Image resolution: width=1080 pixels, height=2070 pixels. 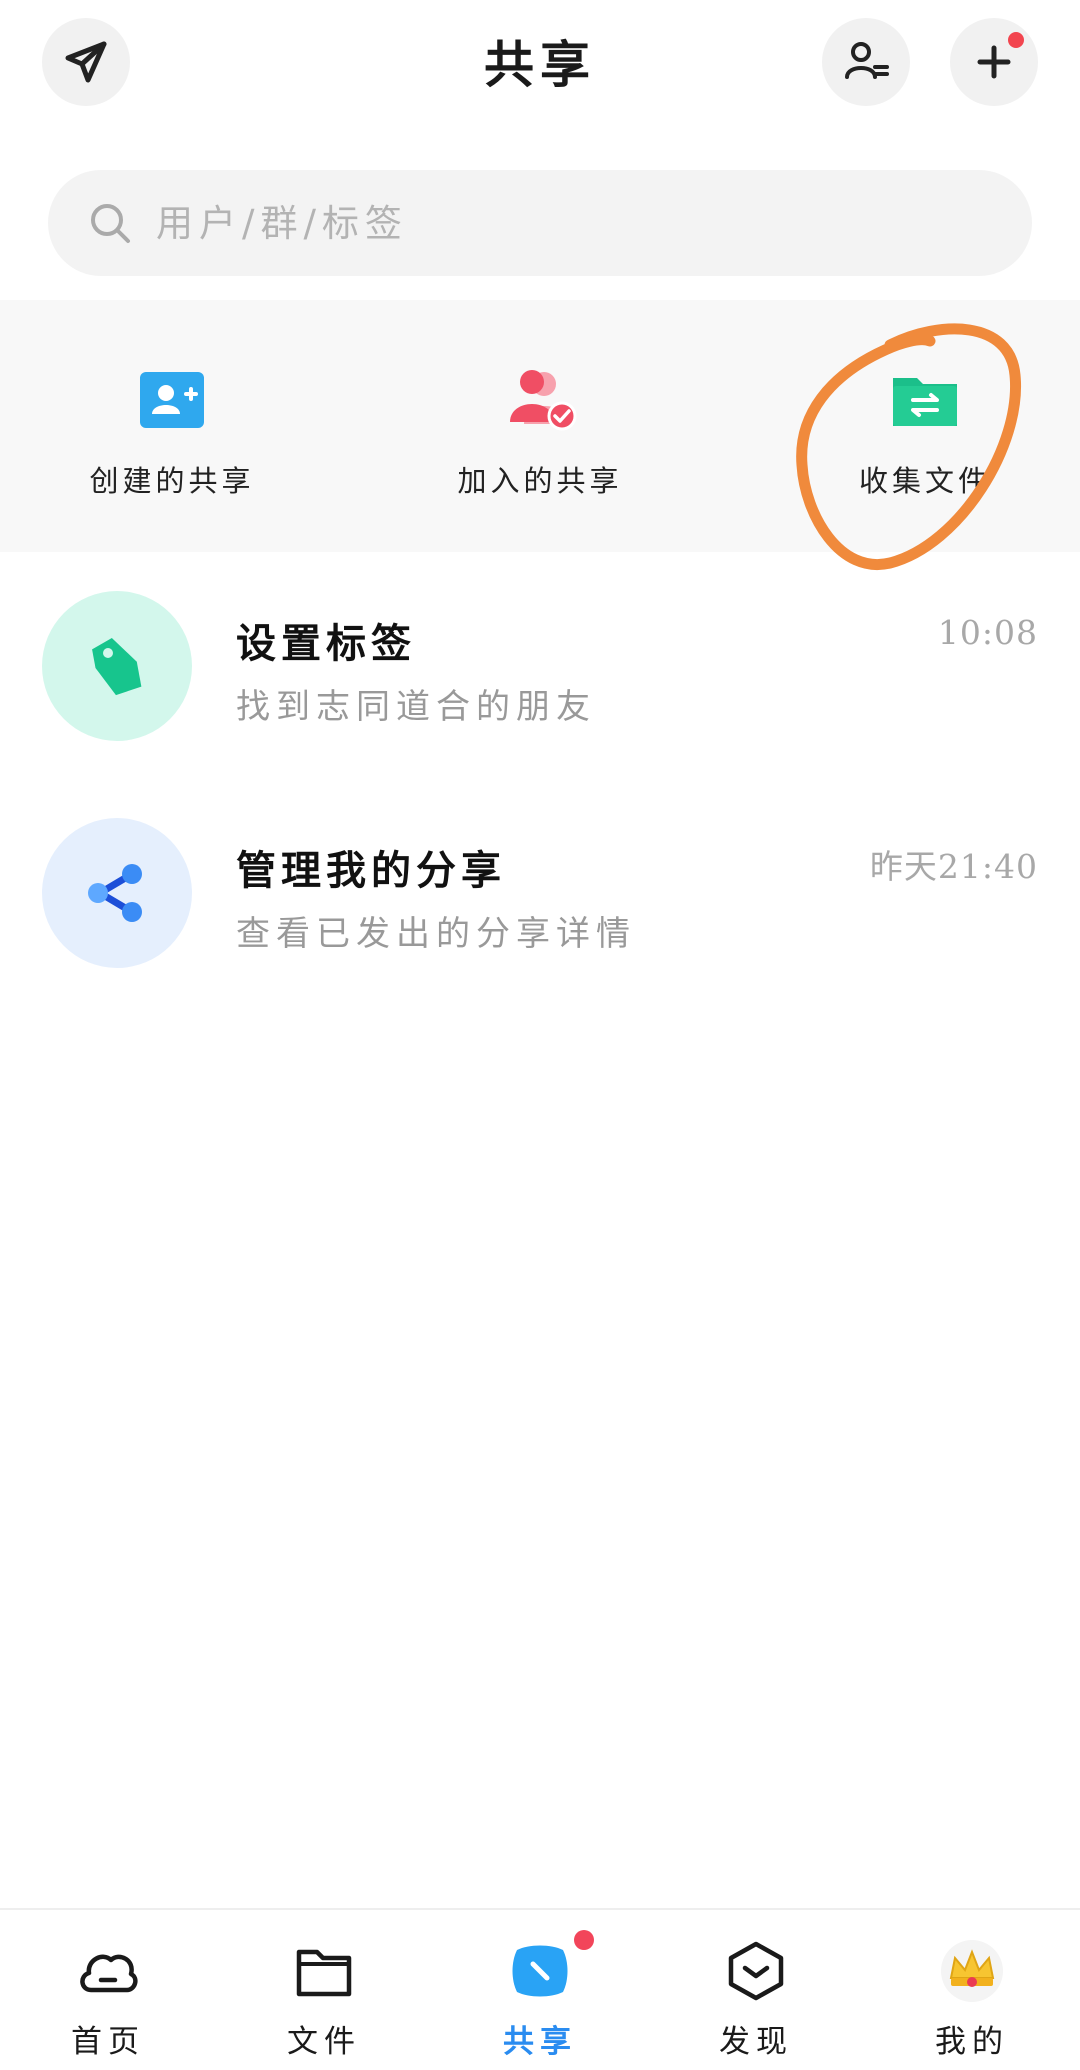 What do you see at coordinates (756, 2004) in the screenshot?
I see `nav-discover: 发现` at bounding box center [756, 2004].